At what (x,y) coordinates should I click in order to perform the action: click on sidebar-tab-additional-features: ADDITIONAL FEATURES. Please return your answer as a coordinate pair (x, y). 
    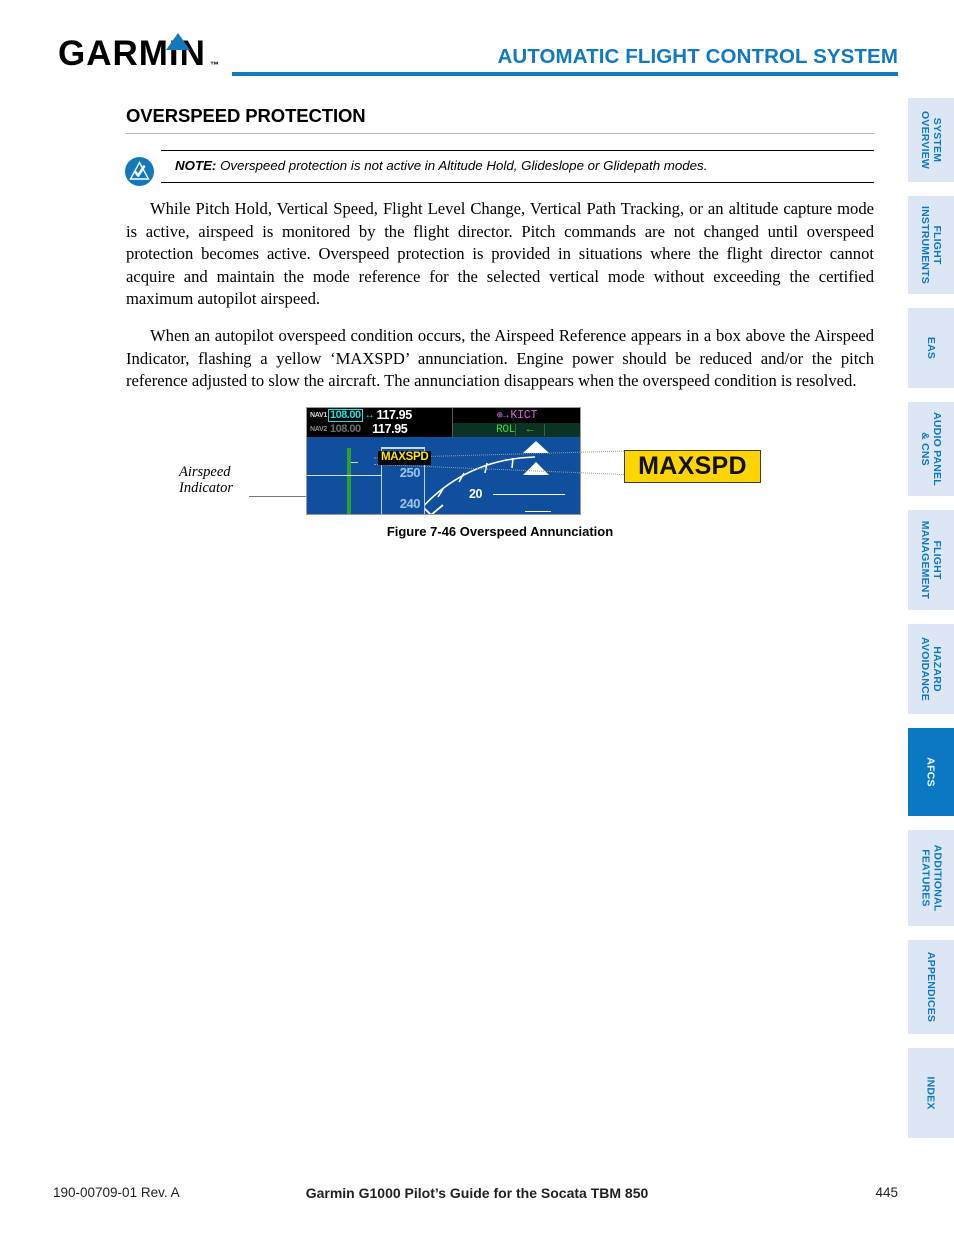
    Looking at the image, I should click on (931, 878).